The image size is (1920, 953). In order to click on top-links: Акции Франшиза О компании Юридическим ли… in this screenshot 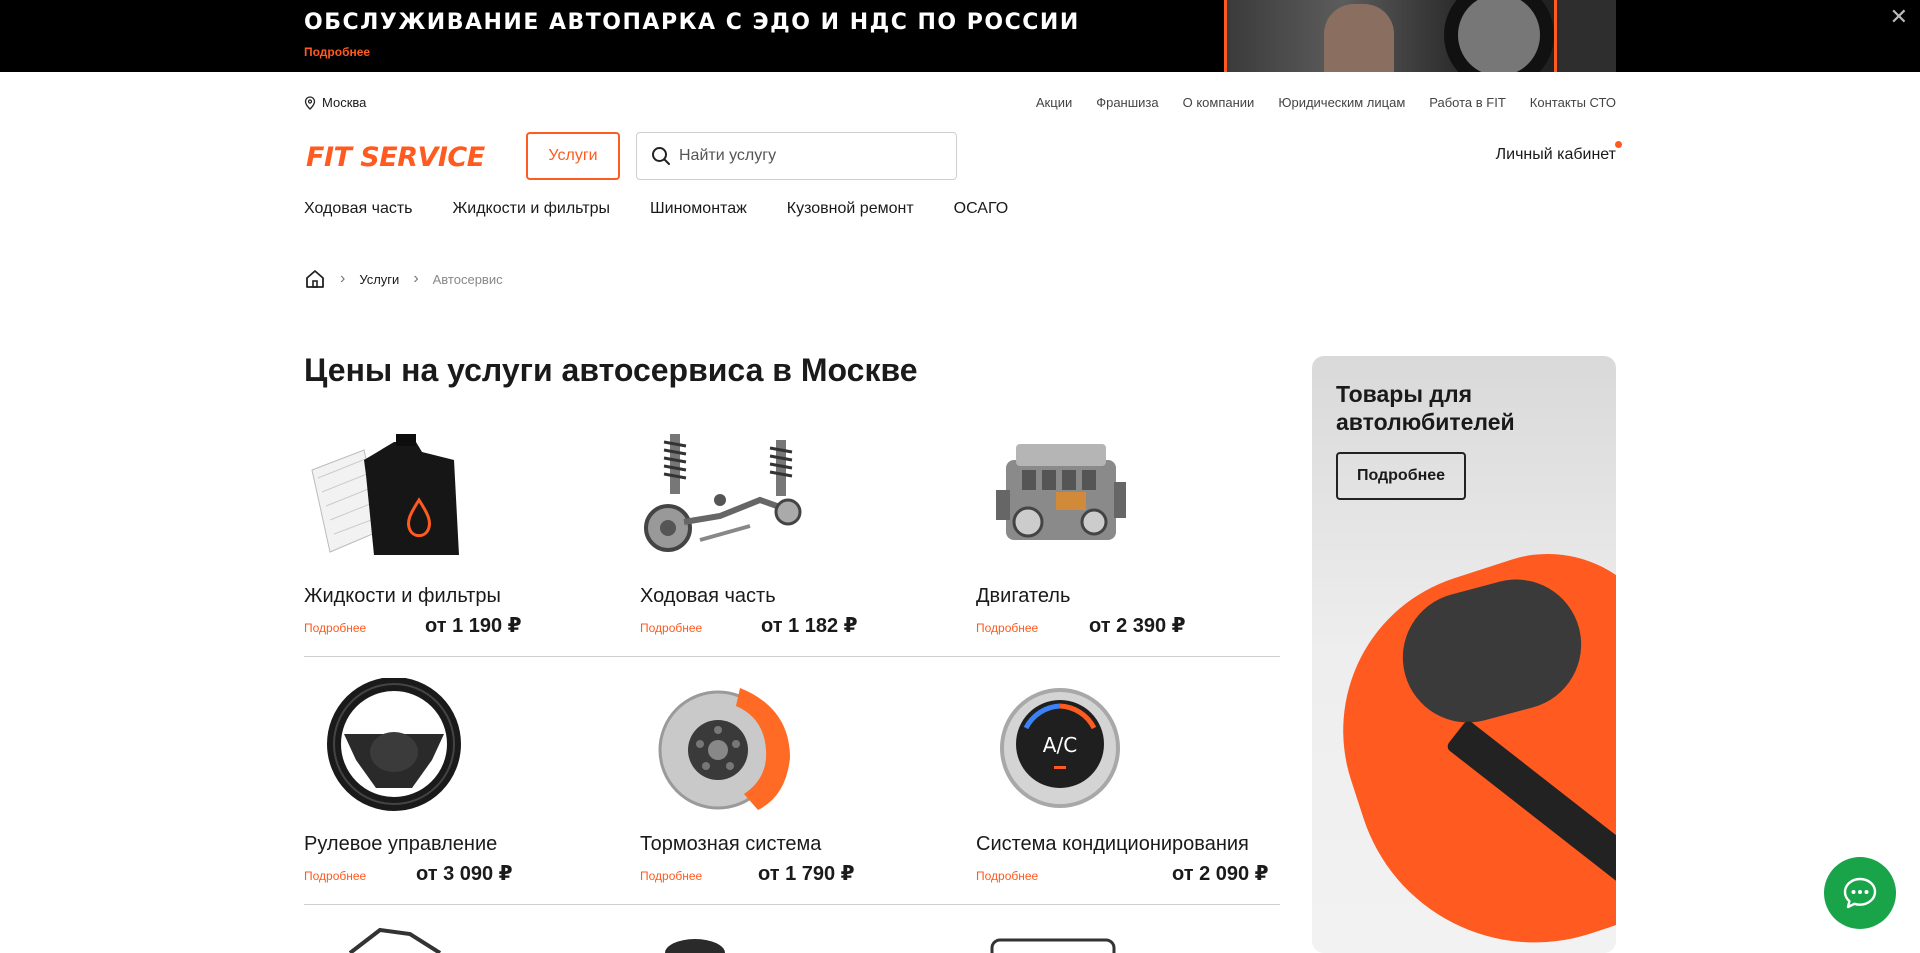, I will do `click(1326, 102)`.